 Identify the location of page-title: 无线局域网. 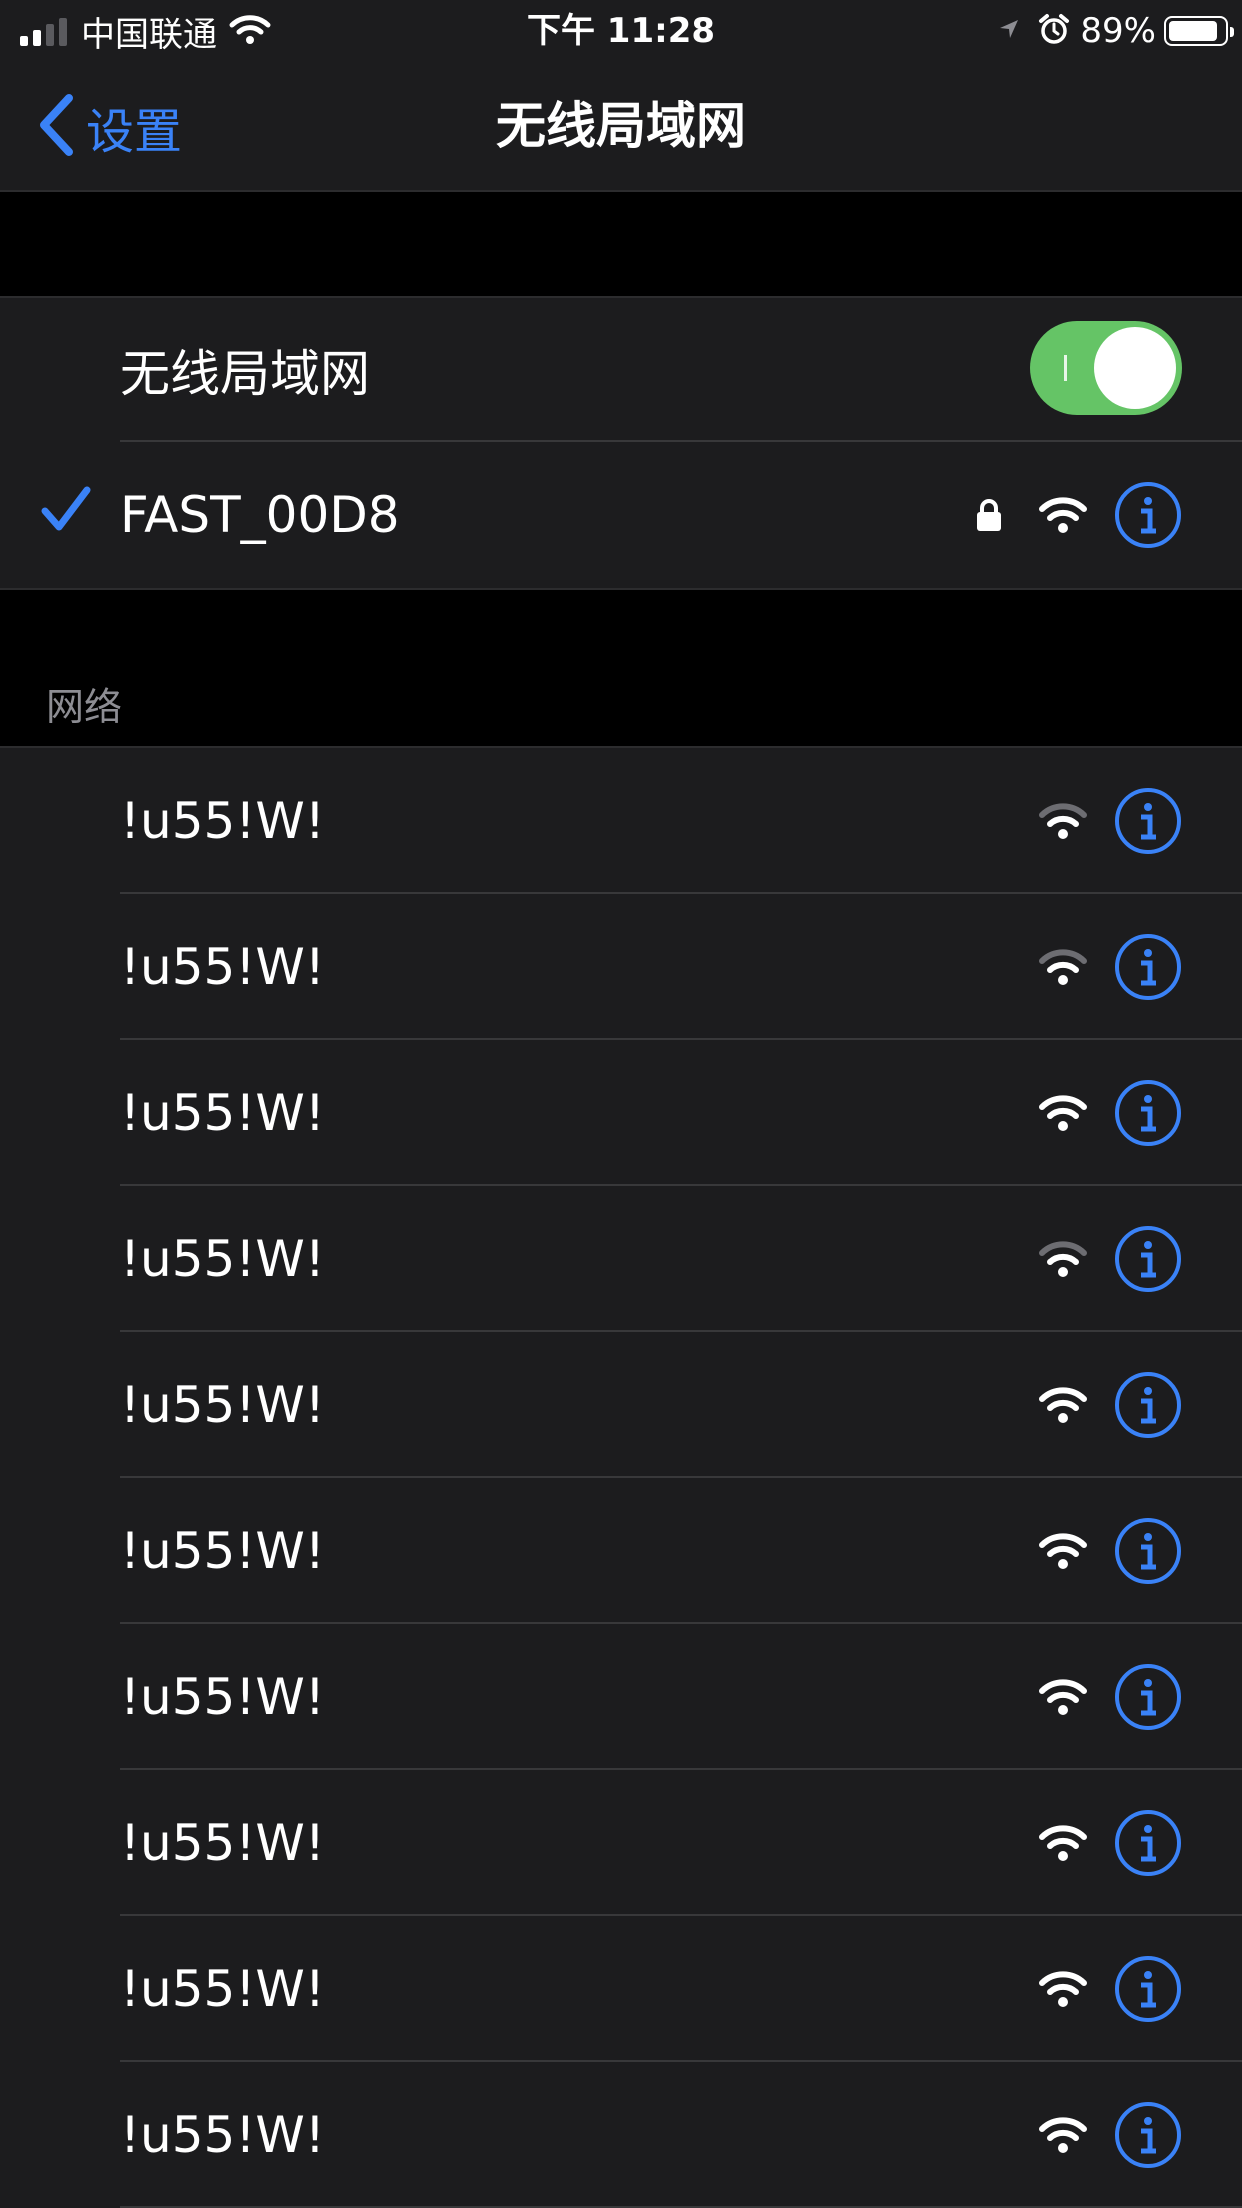
(621, 126).